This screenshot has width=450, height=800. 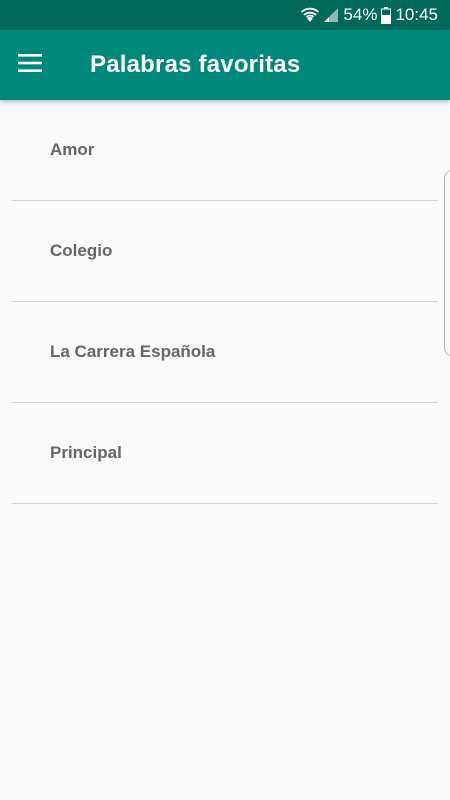 What do you see at coordinates (416, 14) in the screenshot?
I see `clock: 10:45` at bounding box center [416, 14].